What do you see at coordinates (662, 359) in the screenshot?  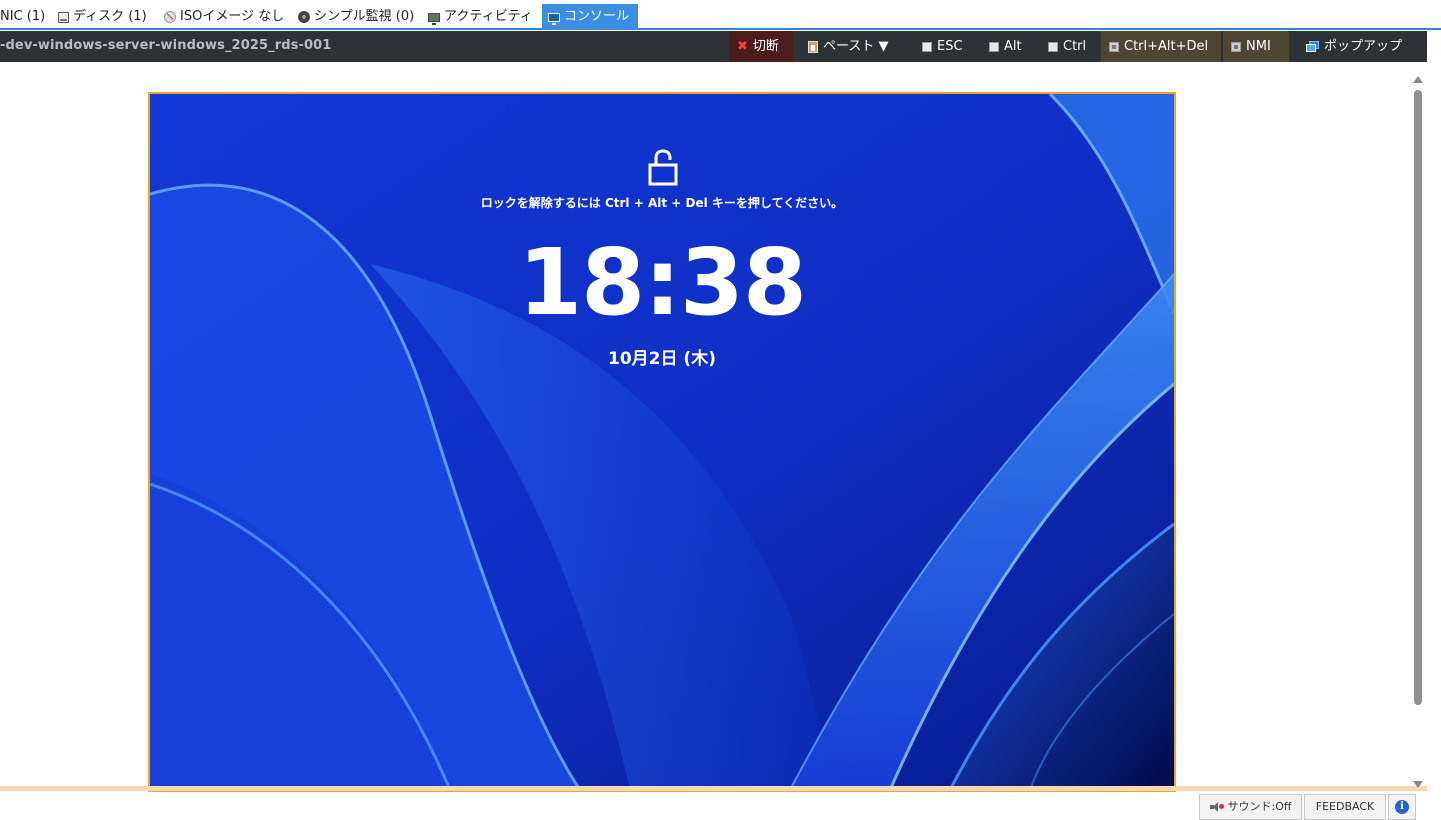 I see `lockscreen-date: 10月2日 (木)` at bounding box center [662, 359].